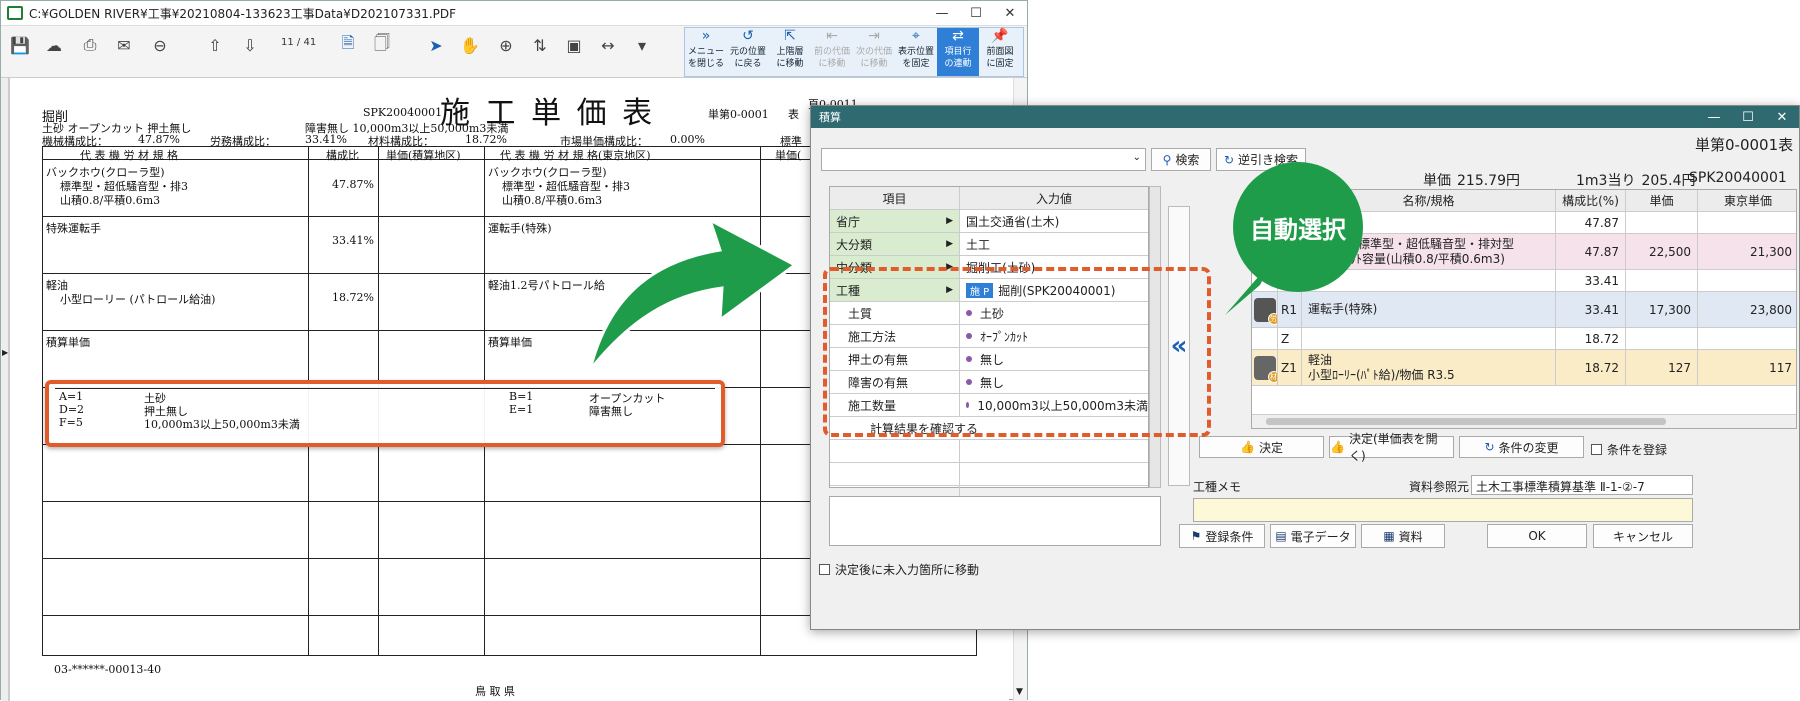  What do you see at coordinates (1136, 157) in the screenshot?
I see `chevron-down-icon: ⌄` at bounding box center [1136, 157].